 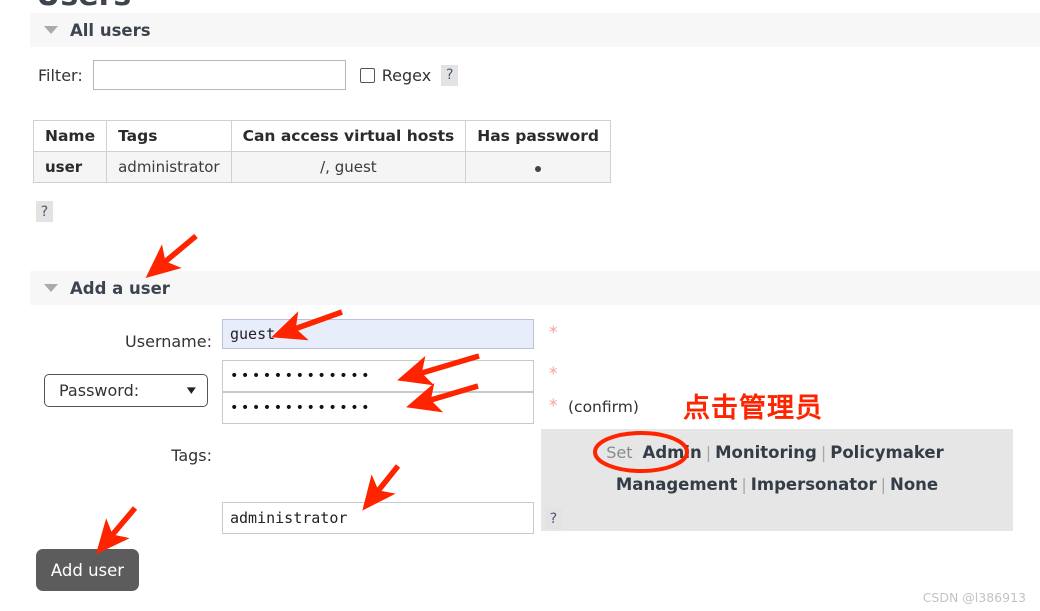 What do you see at coordinates (192, 390) in the screenshot?
I see `chevron-down-icon: ▾` at bounding box center [192, 390].